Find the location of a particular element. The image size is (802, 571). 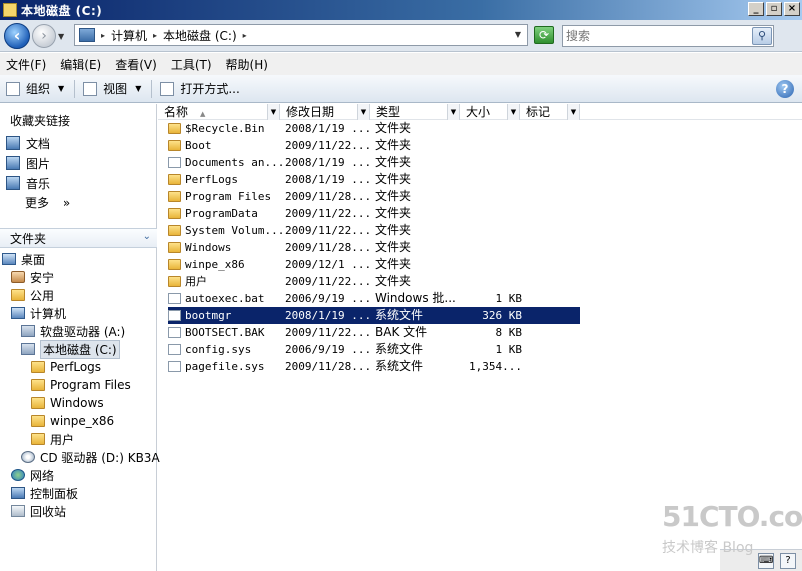

file-name: PerfLogs is located at coordinates (211, 179).